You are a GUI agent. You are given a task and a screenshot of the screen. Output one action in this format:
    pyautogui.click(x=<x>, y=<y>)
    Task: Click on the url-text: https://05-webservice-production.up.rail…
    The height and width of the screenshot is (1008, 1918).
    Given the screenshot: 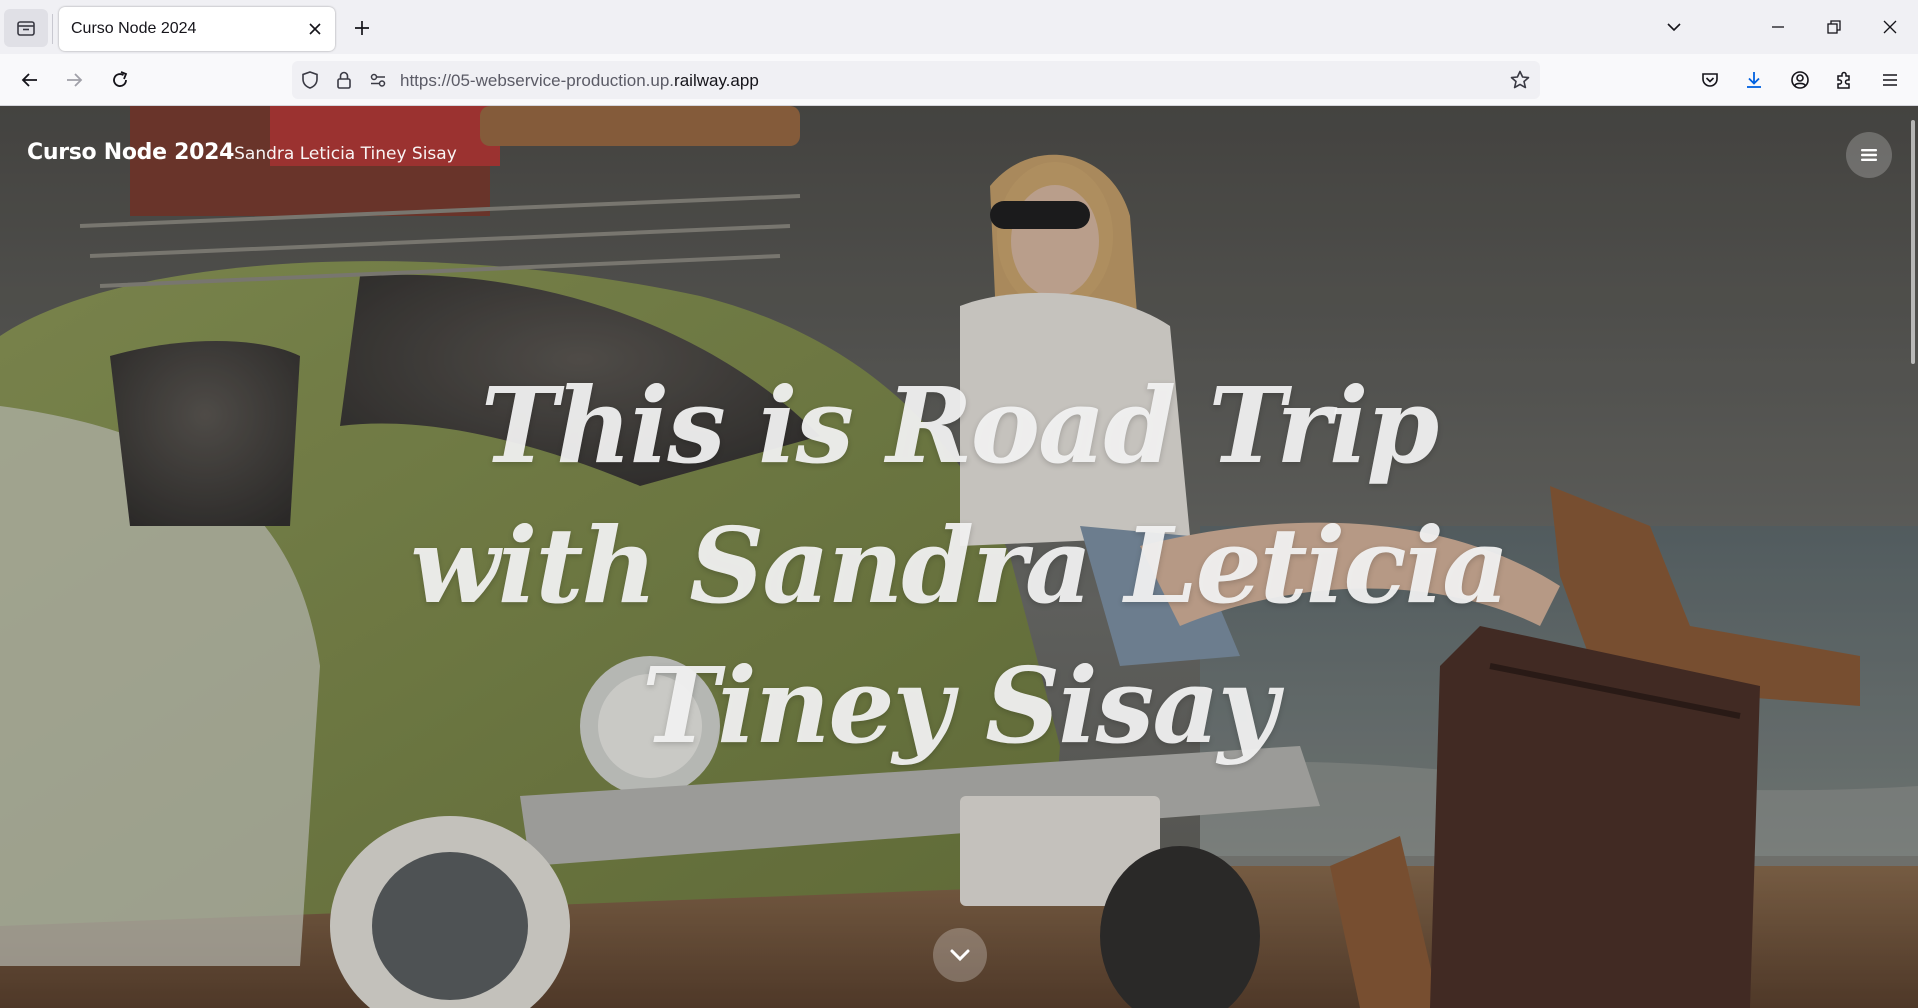 What is the action you would take?
    pyautogui.click(x=579, y=81)
    